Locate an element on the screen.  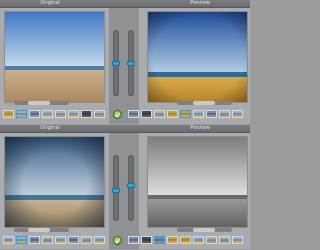
top-slider-panel is located at coordinates (124, 66).